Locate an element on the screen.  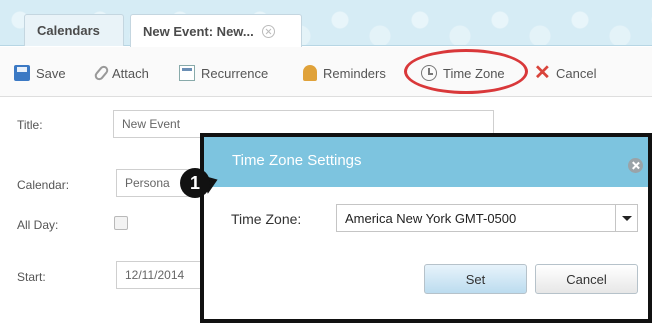
title-label: Title: is located at coordinates (30, 125).